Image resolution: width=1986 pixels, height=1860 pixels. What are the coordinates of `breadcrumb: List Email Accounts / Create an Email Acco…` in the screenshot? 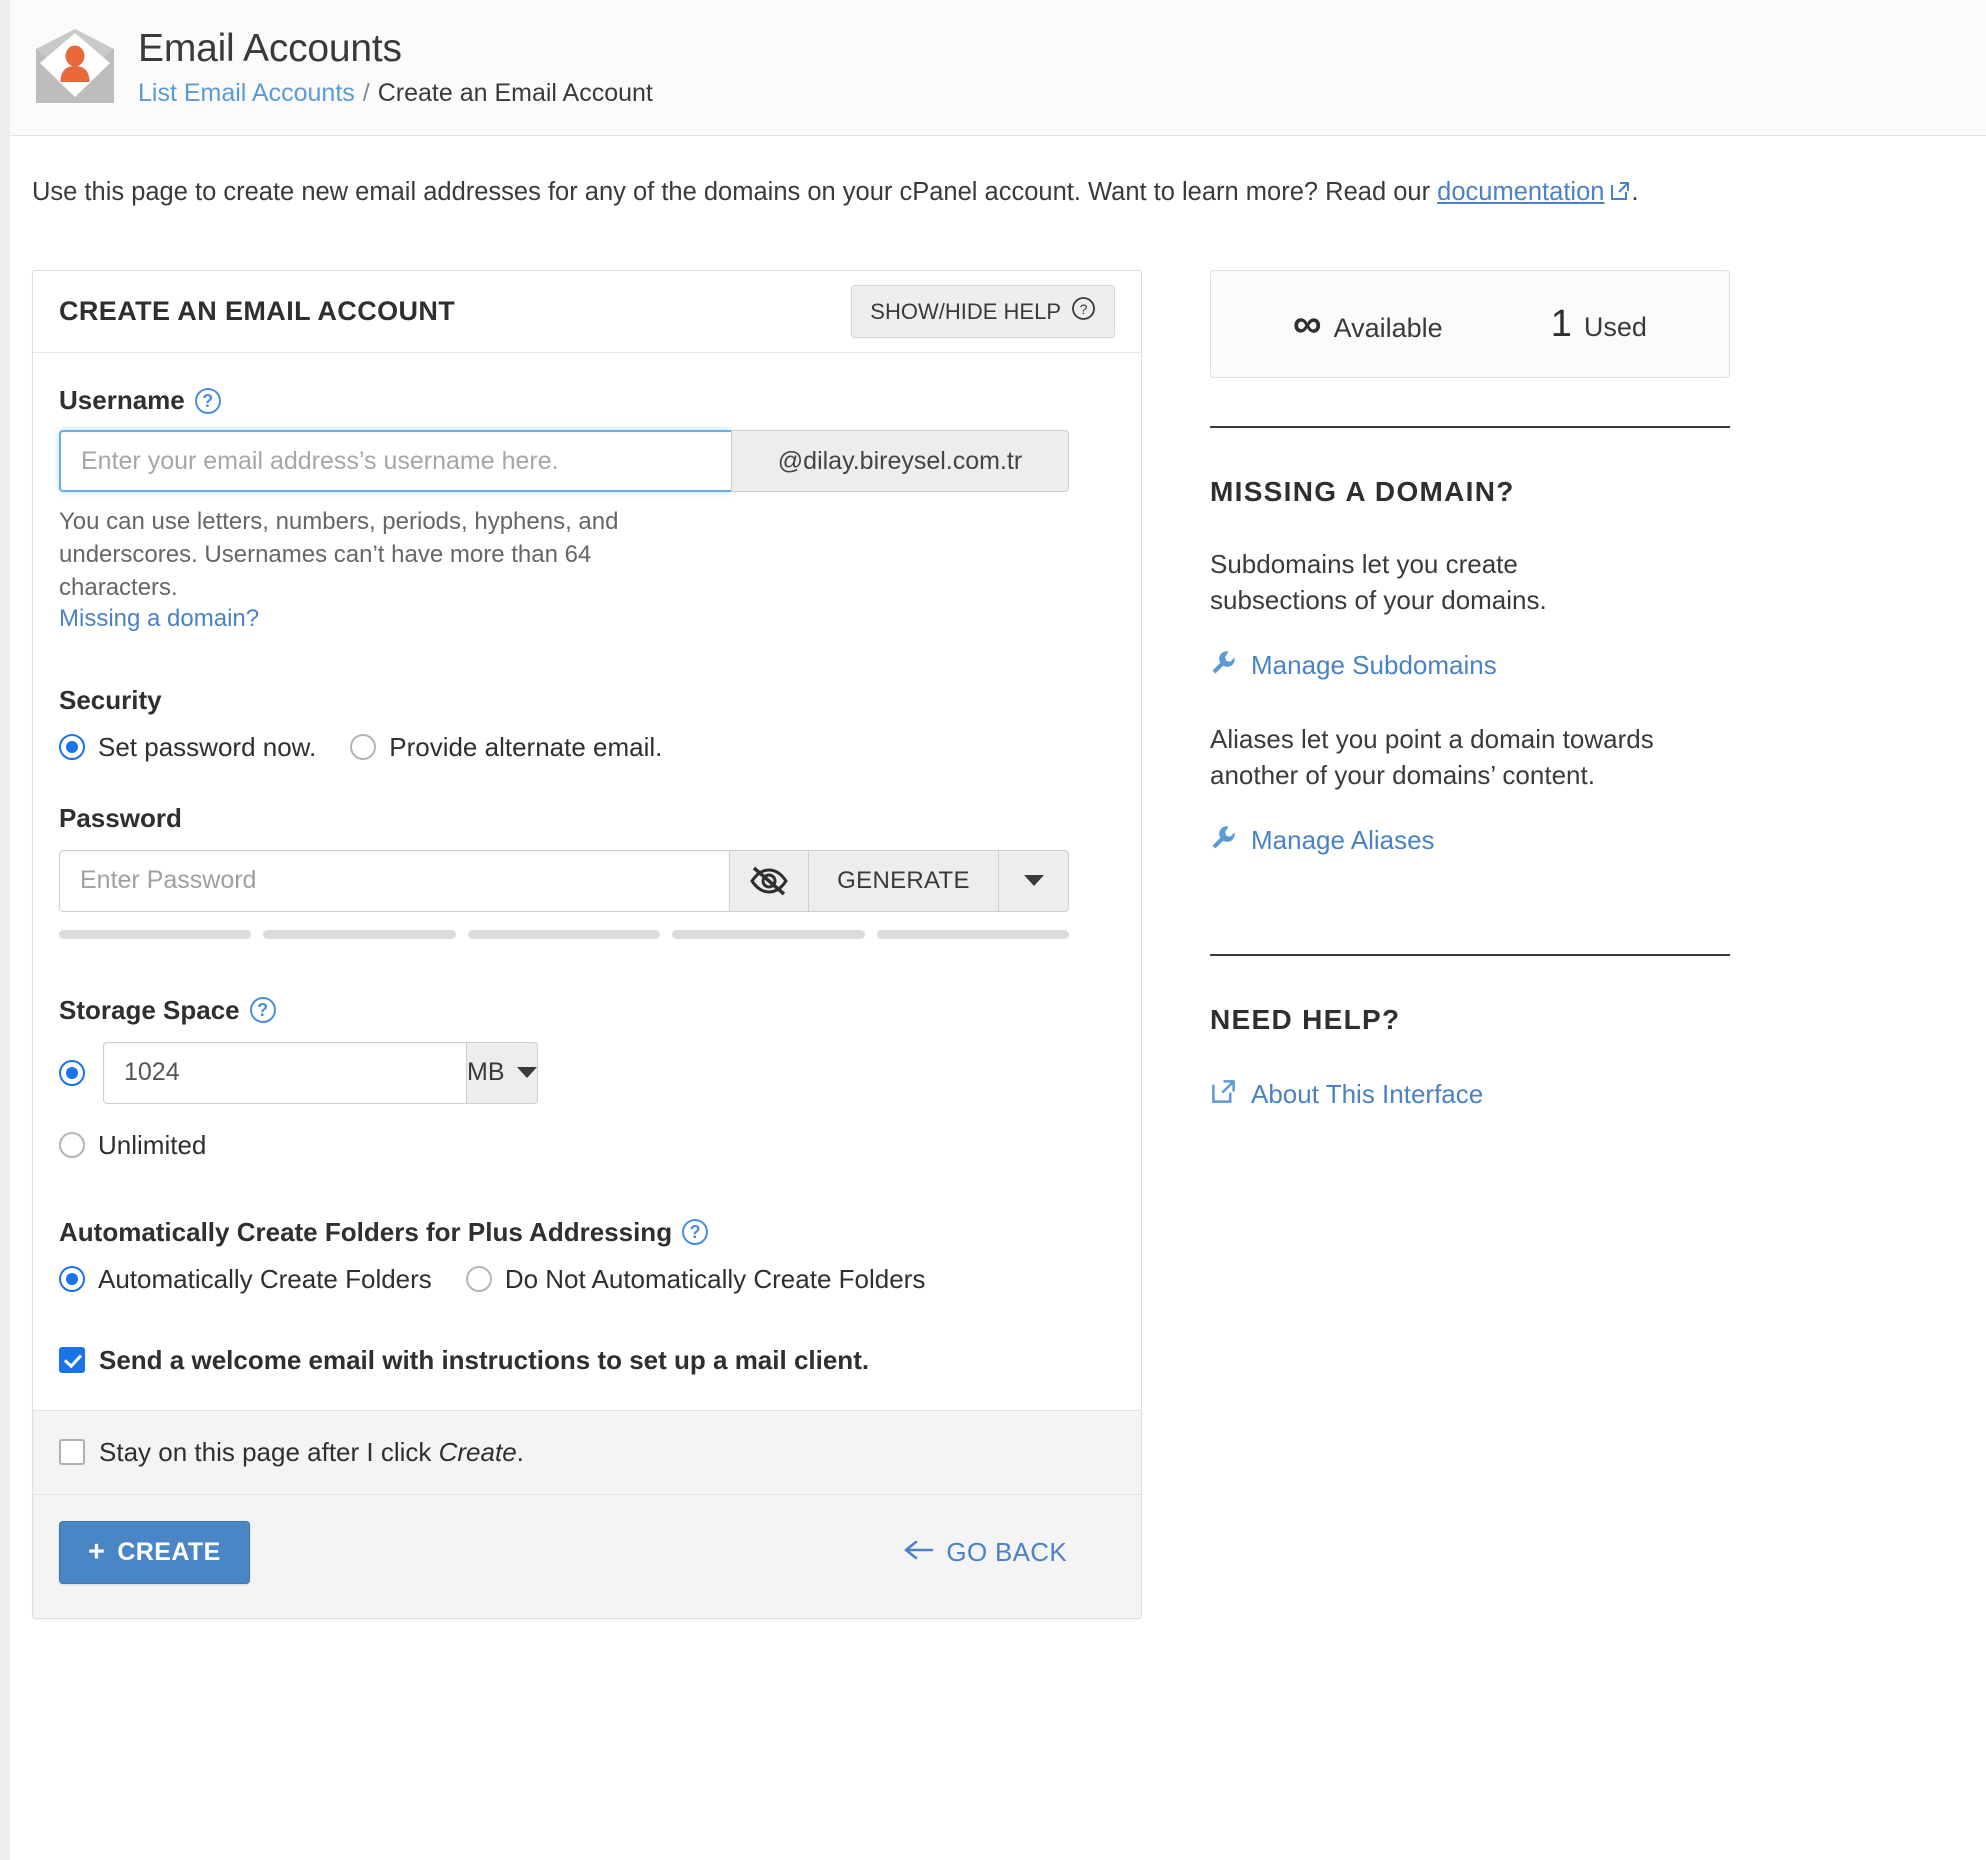 It's located at (395, 93).